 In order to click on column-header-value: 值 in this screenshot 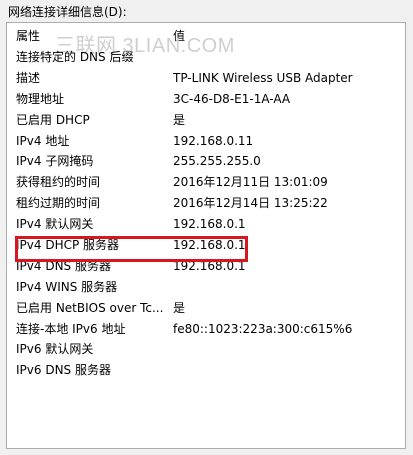, I will do `click(179, 35)`.